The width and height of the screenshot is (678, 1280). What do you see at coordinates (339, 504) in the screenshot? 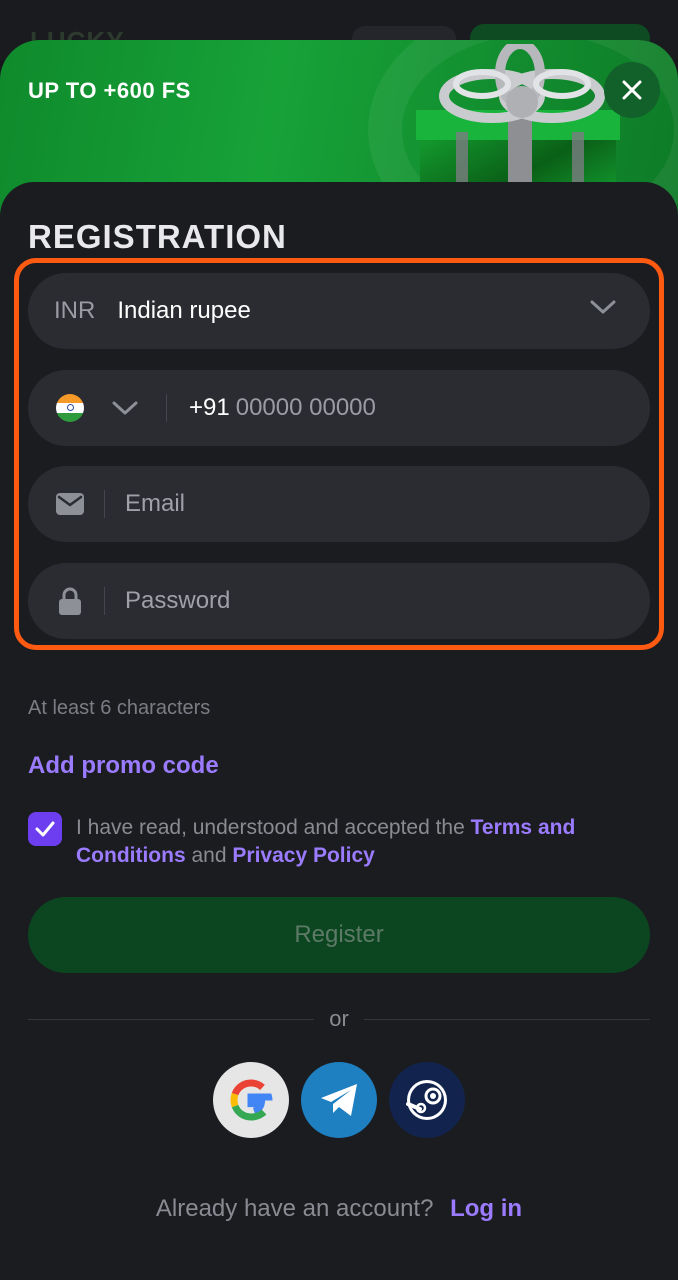
I see `email-field: Email` at bounding box center [339, 504].